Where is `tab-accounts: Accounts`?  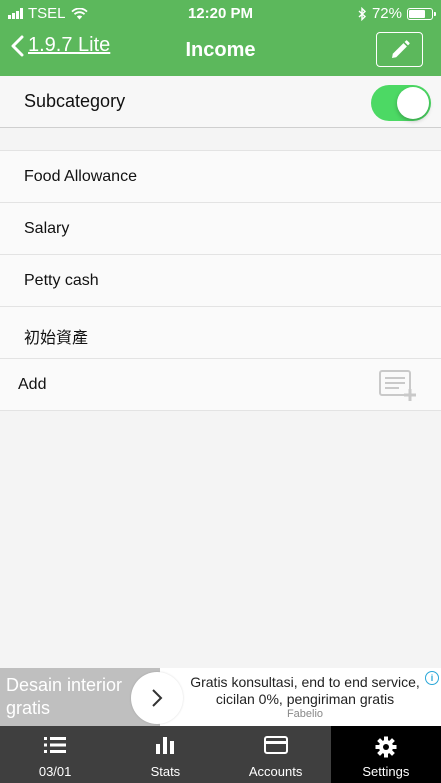
tab-accounts: Accounts is located at coordinates (276, 754).